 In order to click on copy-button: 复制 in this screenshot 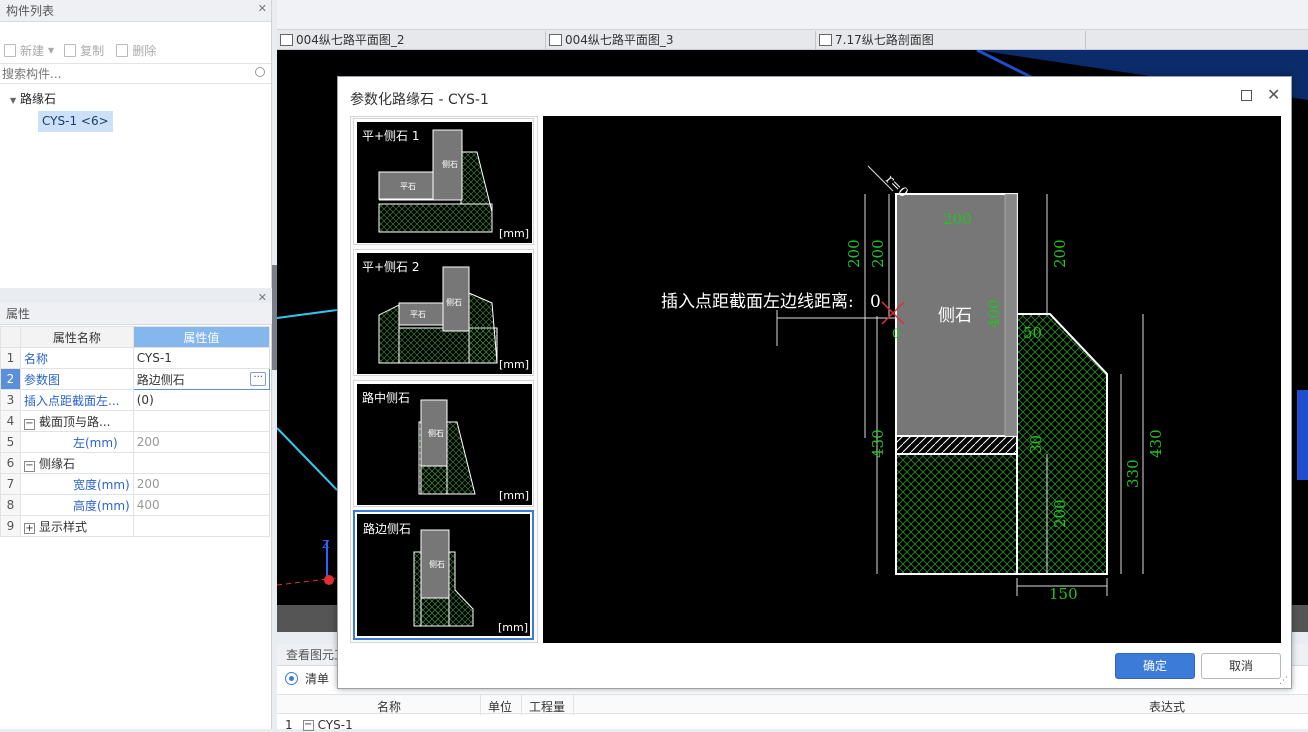, I will do `click(92, 50)`.